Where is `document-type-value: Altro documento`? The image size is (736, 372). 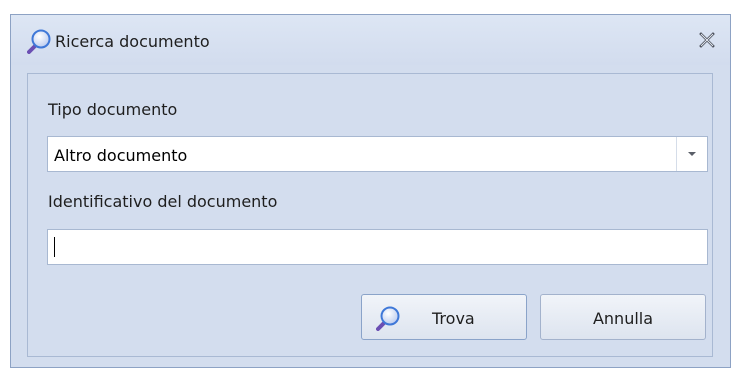 document-type-value: Altro documento is located at coordinates (121, 155).